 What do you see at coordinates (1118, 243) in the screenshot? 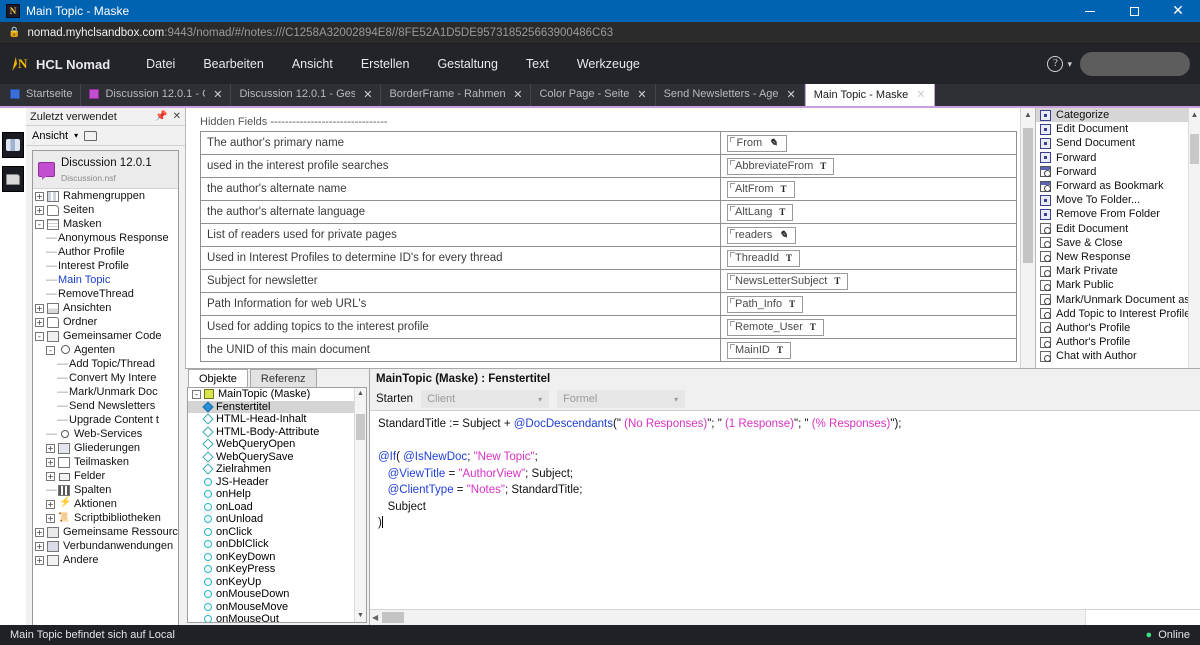
I see `action-item-save-close: Save & Close` at bounding box center [1118, 243].